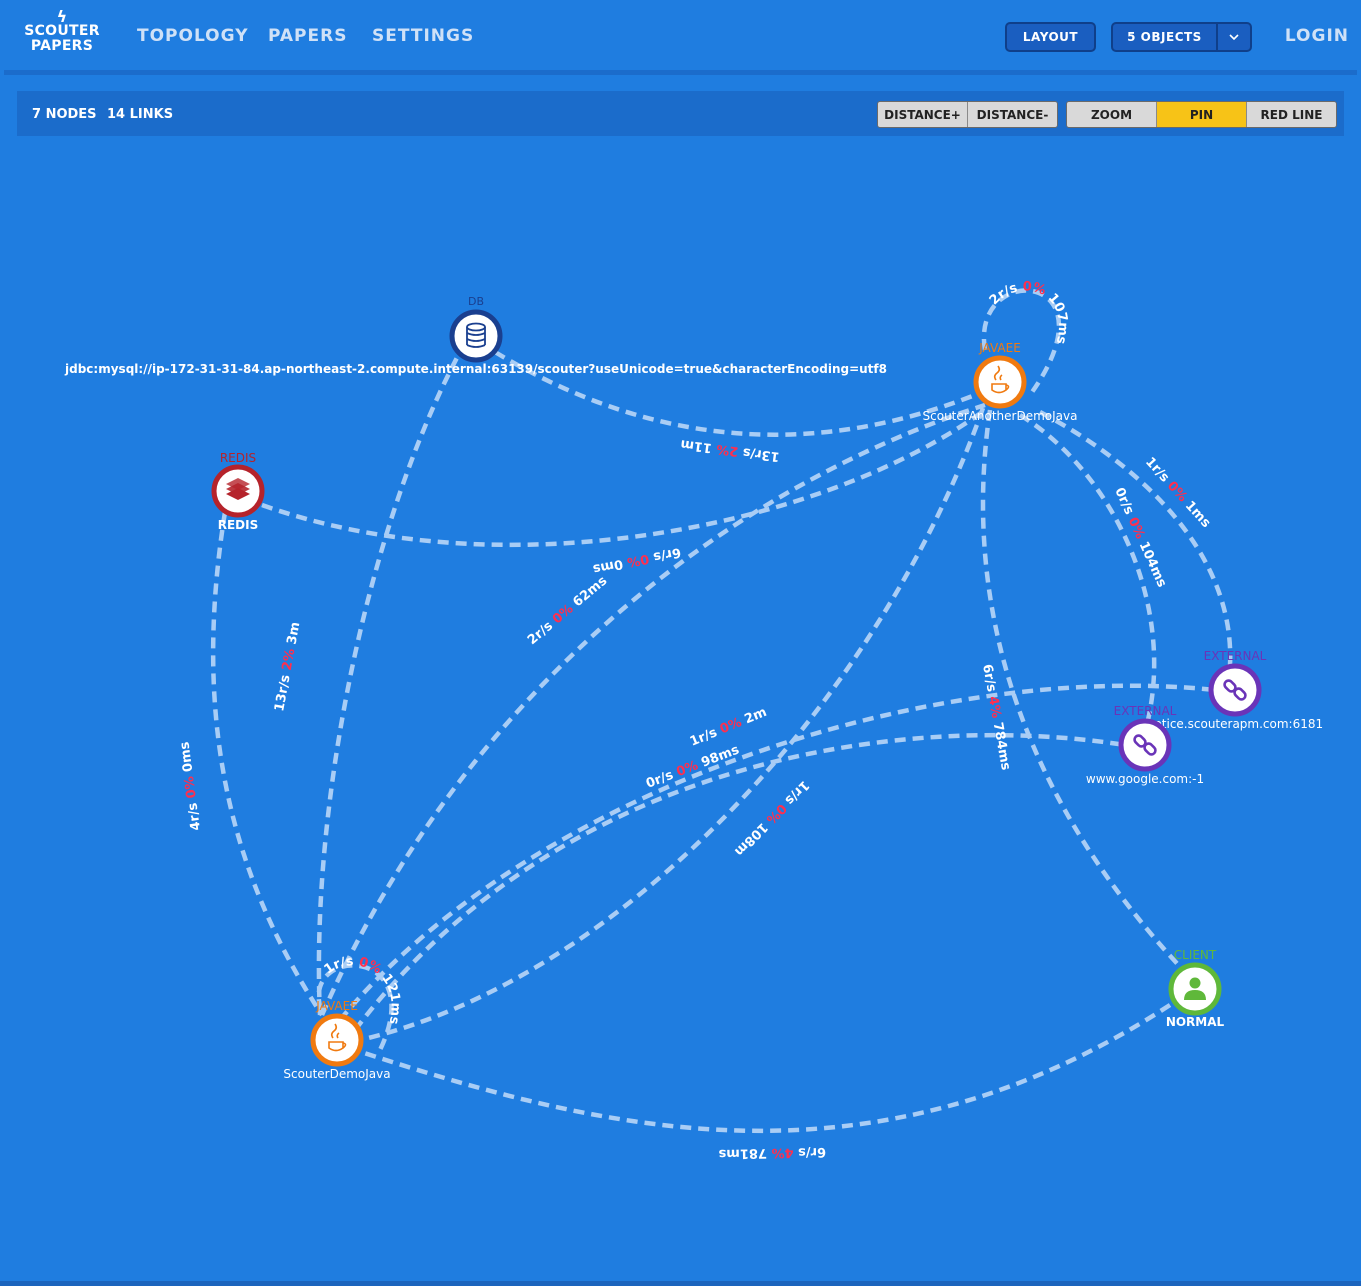  I want to click on link-label: 1r/s 0% 1ms, so click(1177, 493).